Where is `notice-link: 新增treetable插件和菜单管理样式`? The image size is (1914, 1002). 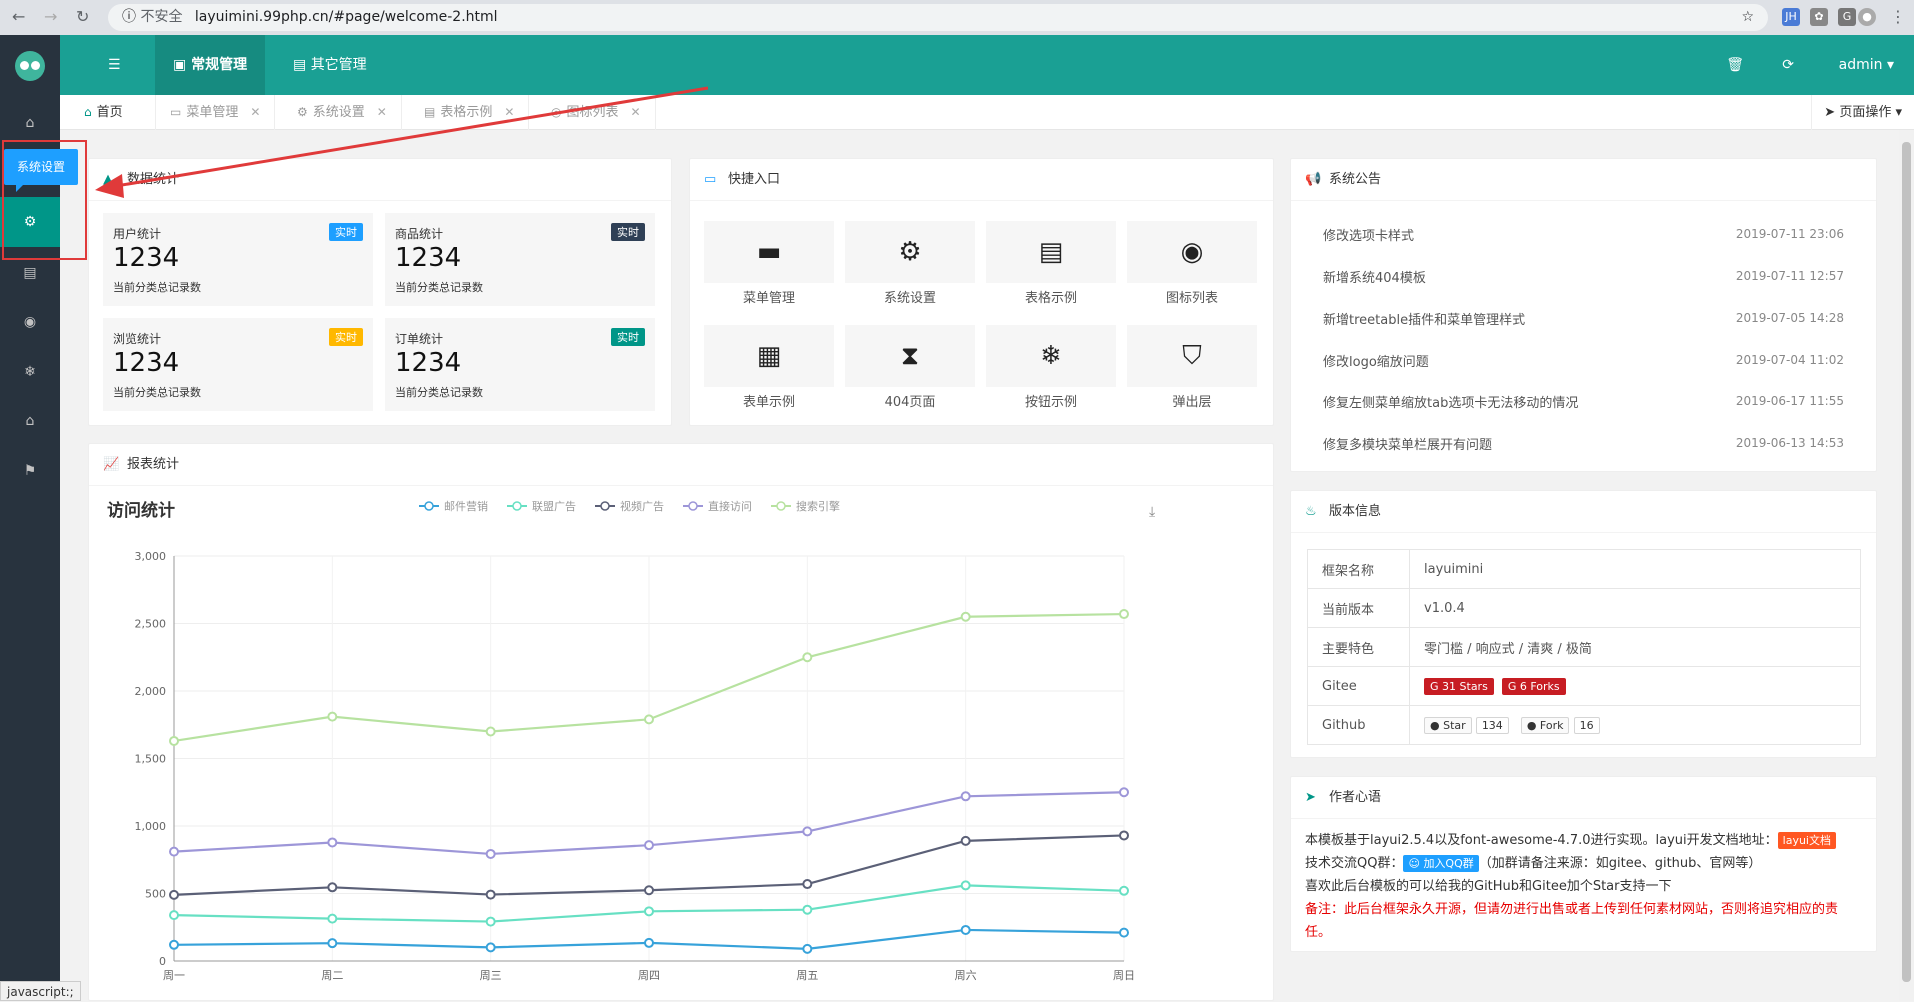 notice-link: 新增treetable插件和菜单管理样式 is located at coordinates (1424, 318).